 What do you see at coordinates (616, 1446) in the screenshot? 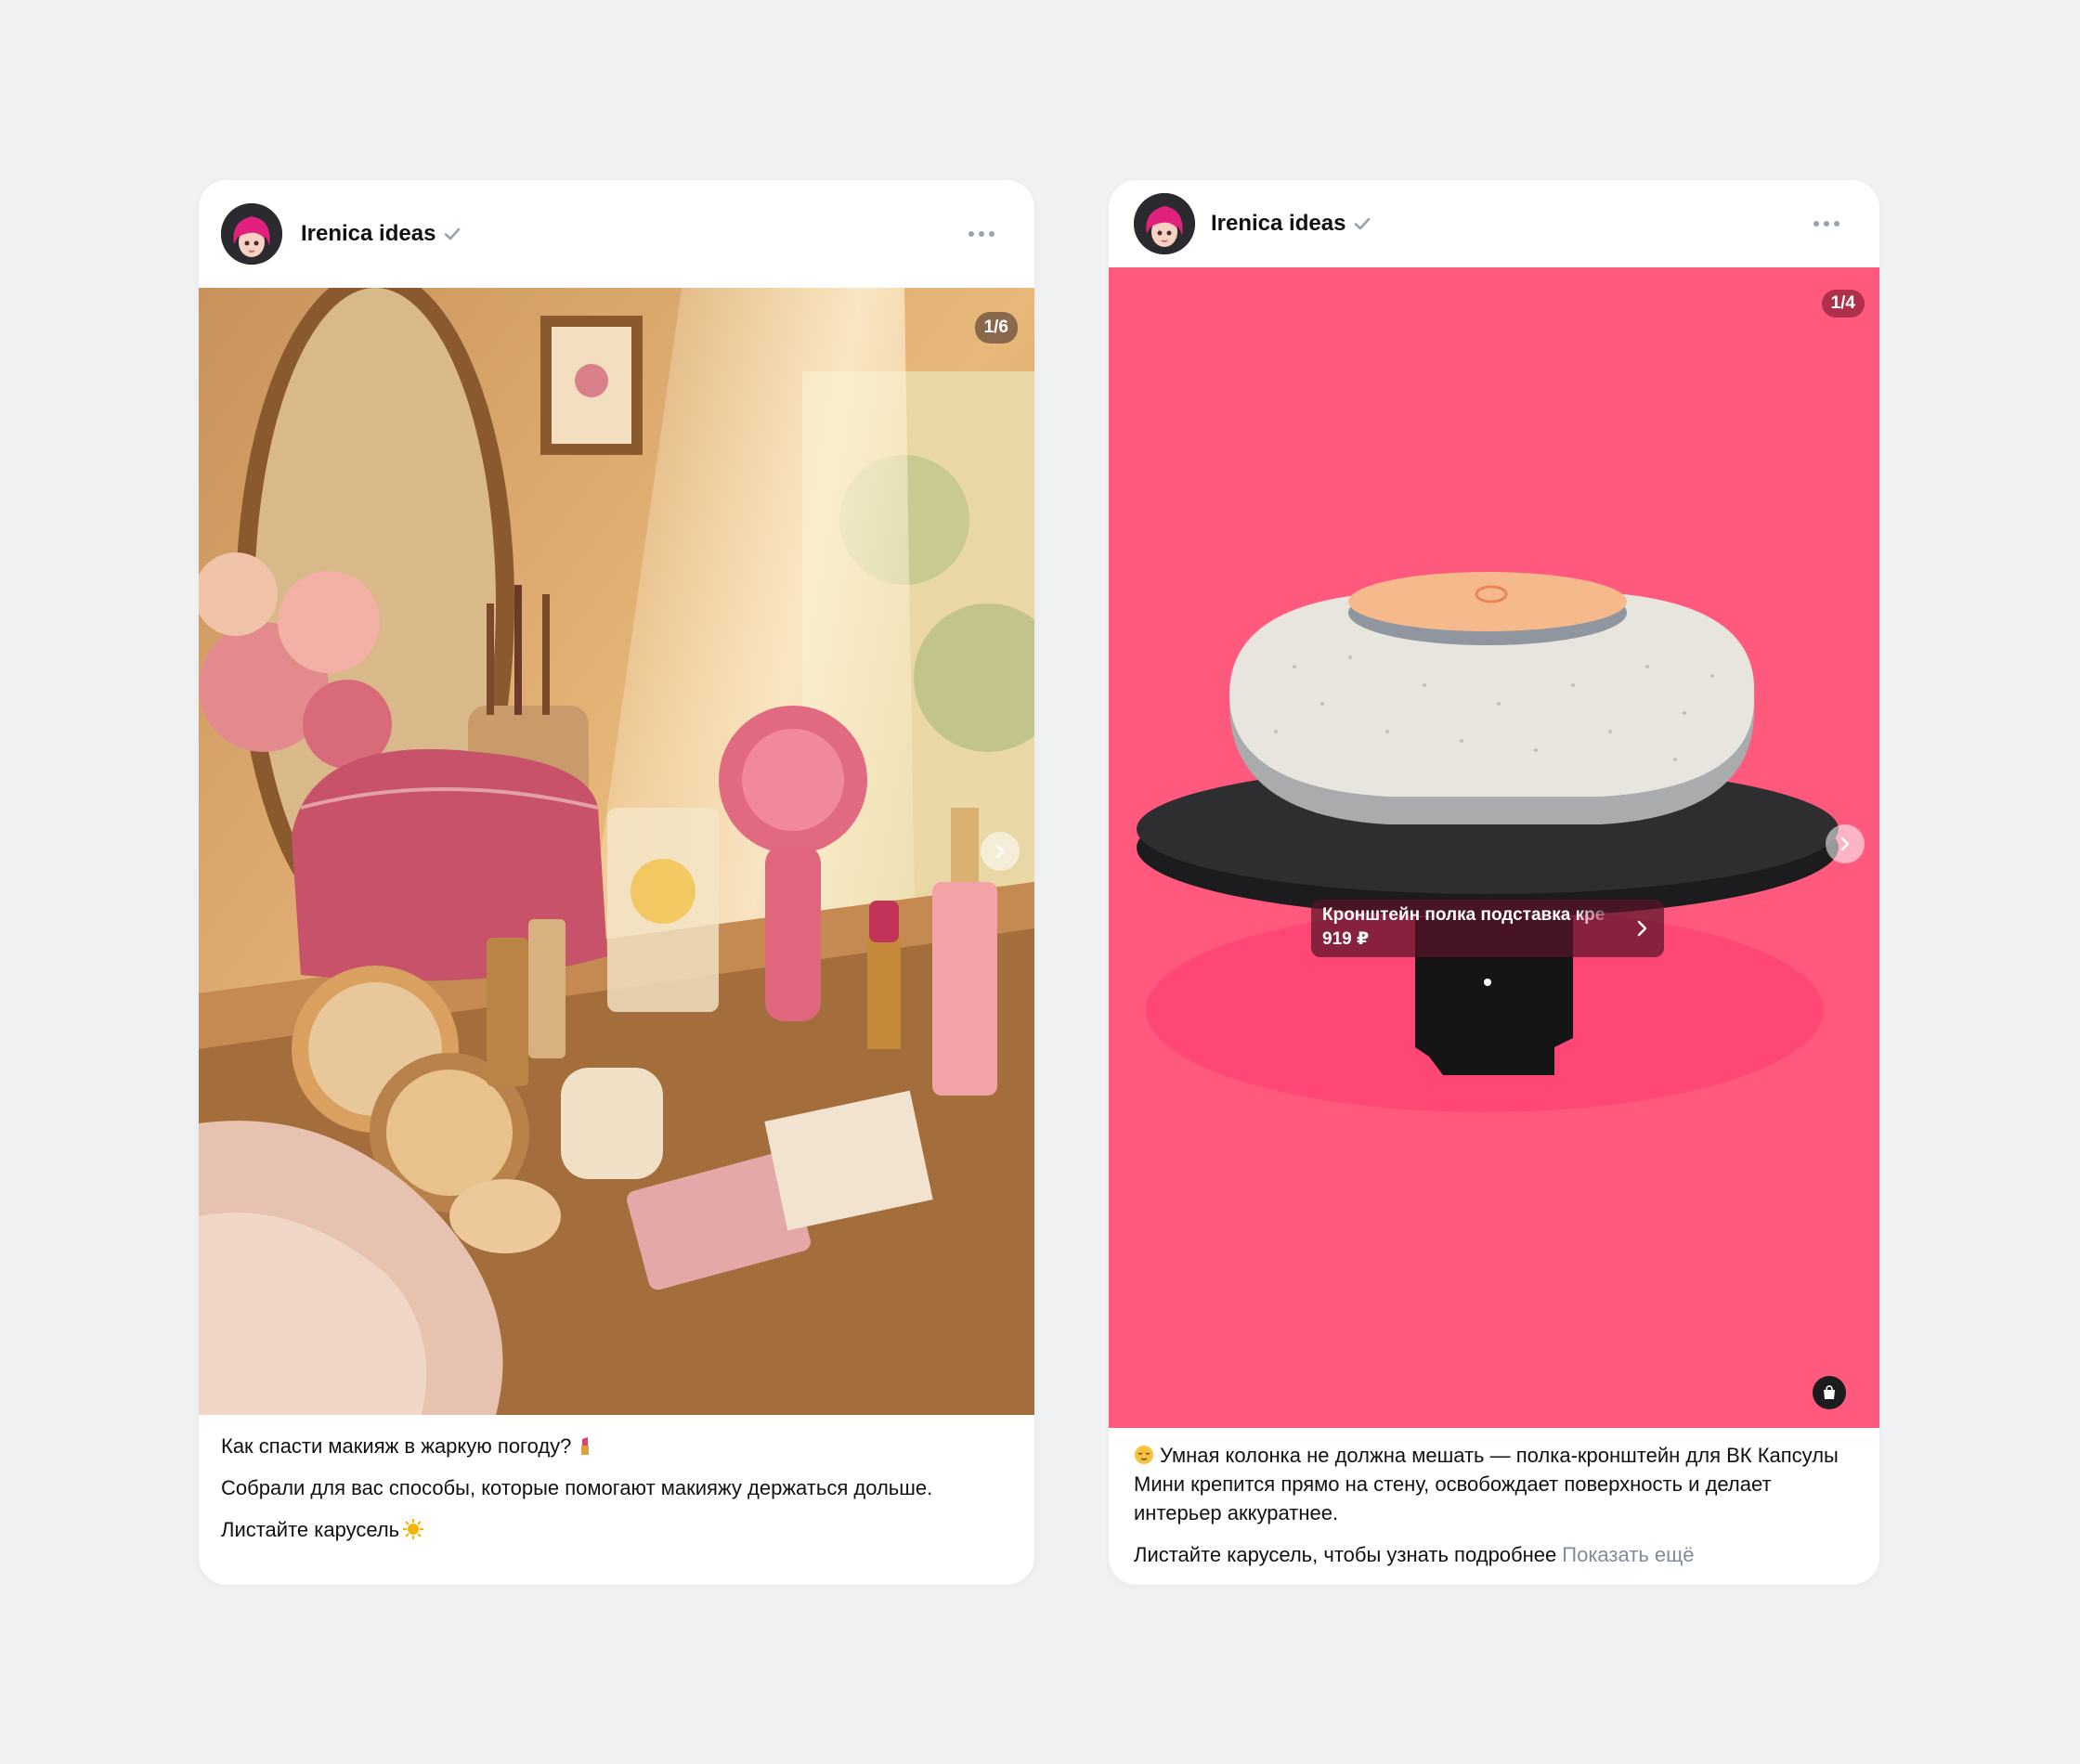
I see `post-text-line: Как спасти макияж в жаркую погоду?` at bounding box center [616, 1446].